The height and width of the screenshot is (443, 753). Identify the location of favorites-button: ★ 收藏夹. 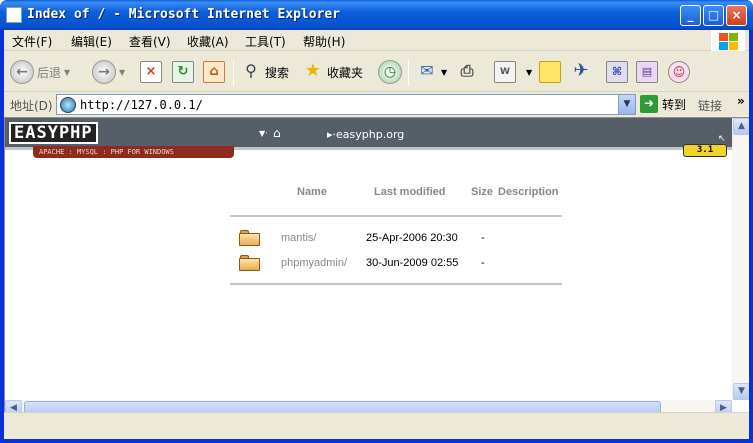
(332, 72).